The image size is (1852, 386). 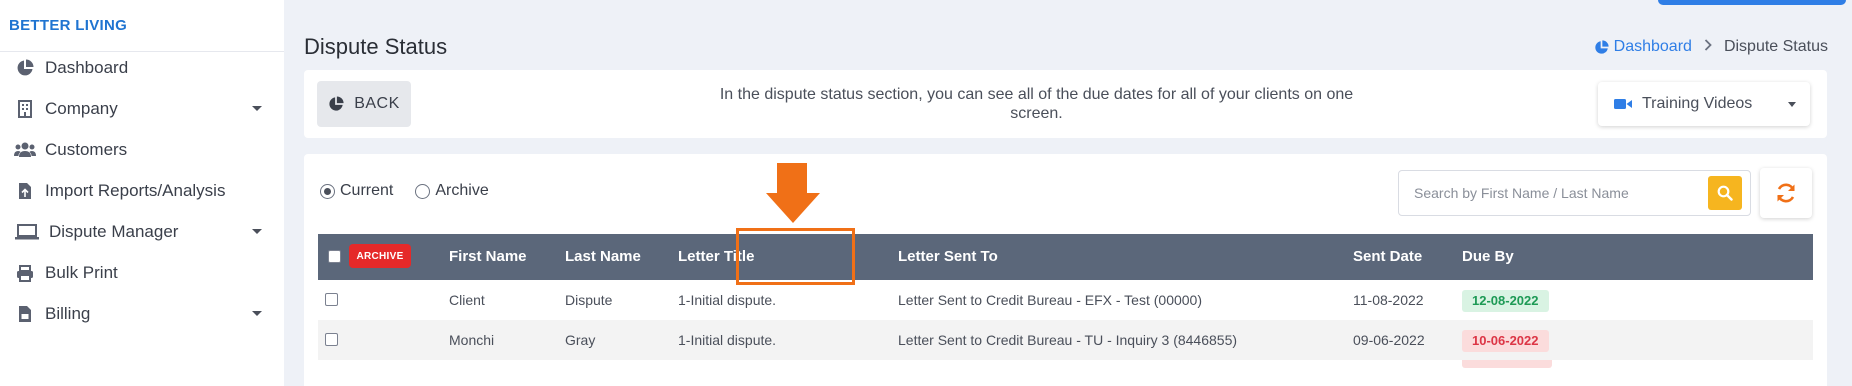 What do you see at coordinates (1507, 364) in the screenshot?
I see `due-date-badge` at bounding box center [1507, 364].